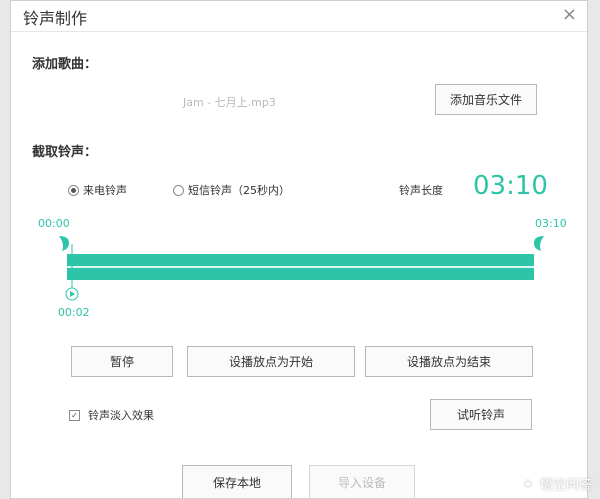 The width and height of the screenshot is (600, 499). Describe the element at coordinates (54, 223) in the screenshot. I see `start-time: 00:00` at that location.